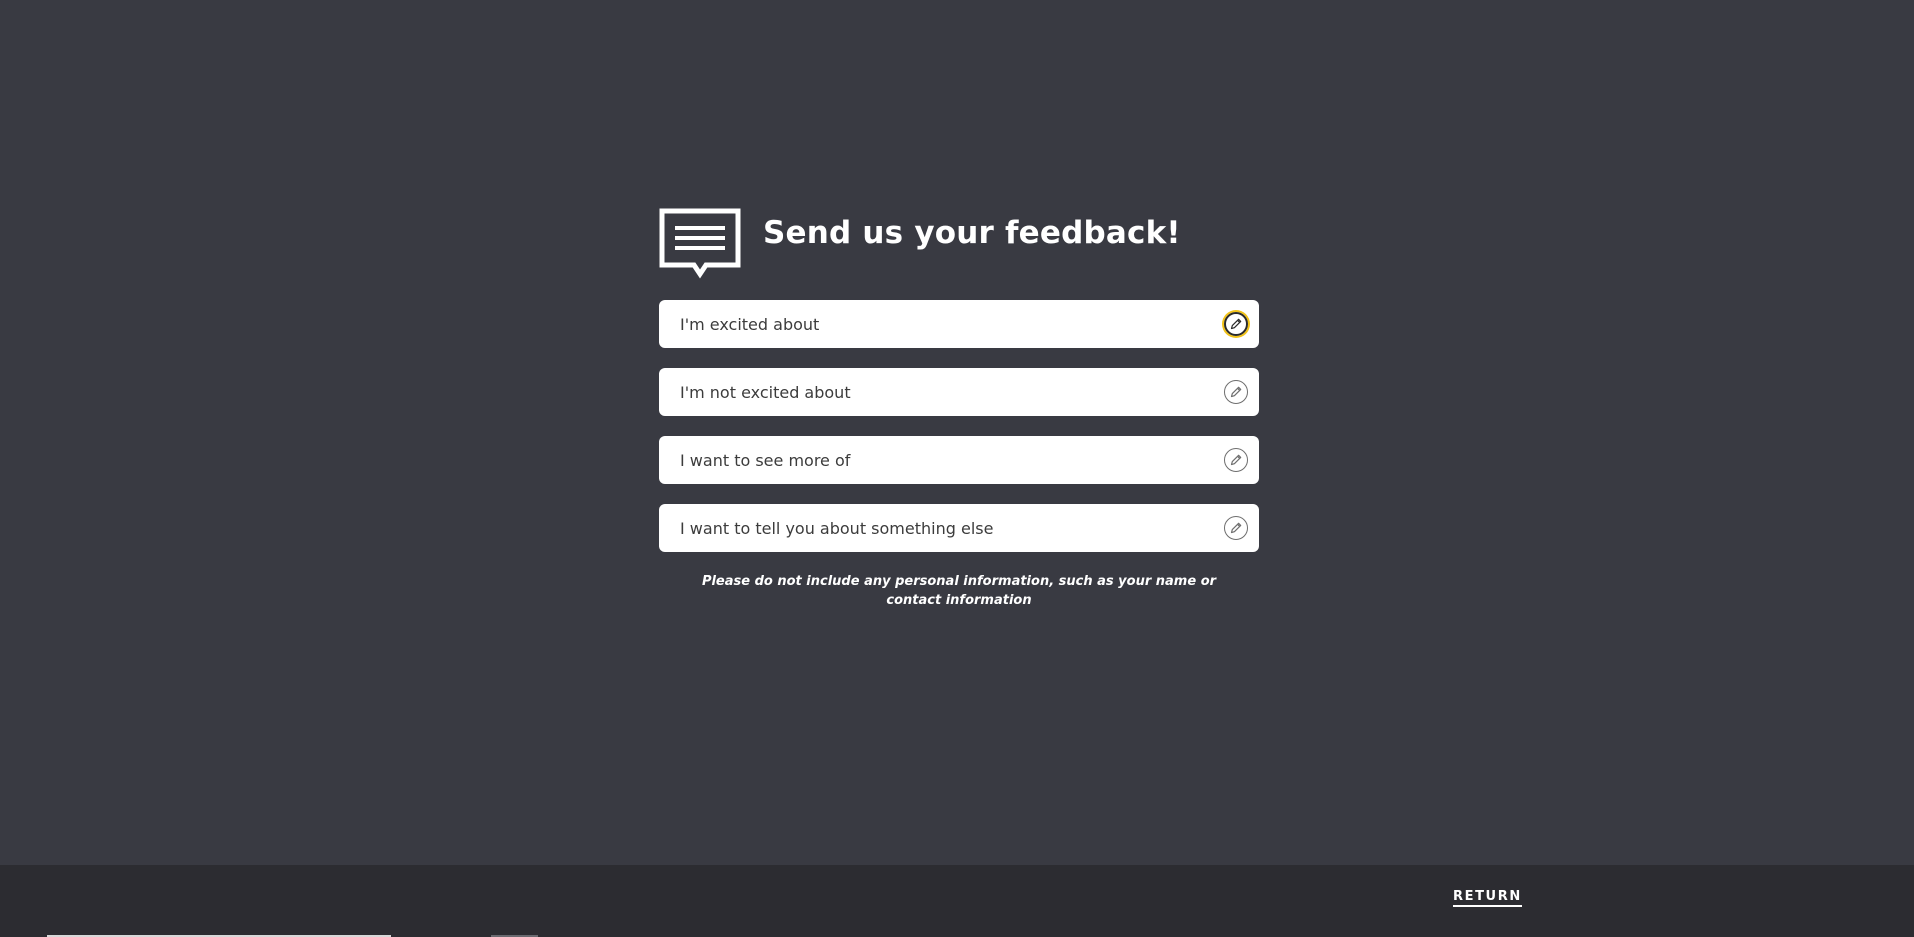 Image resolution: width=1914 pixels, height=937 pixels. What do you see at coordinates (765, 392) in the screenshot?
I see `option-label: I'm not excited about` at bounding box center [765, 392].